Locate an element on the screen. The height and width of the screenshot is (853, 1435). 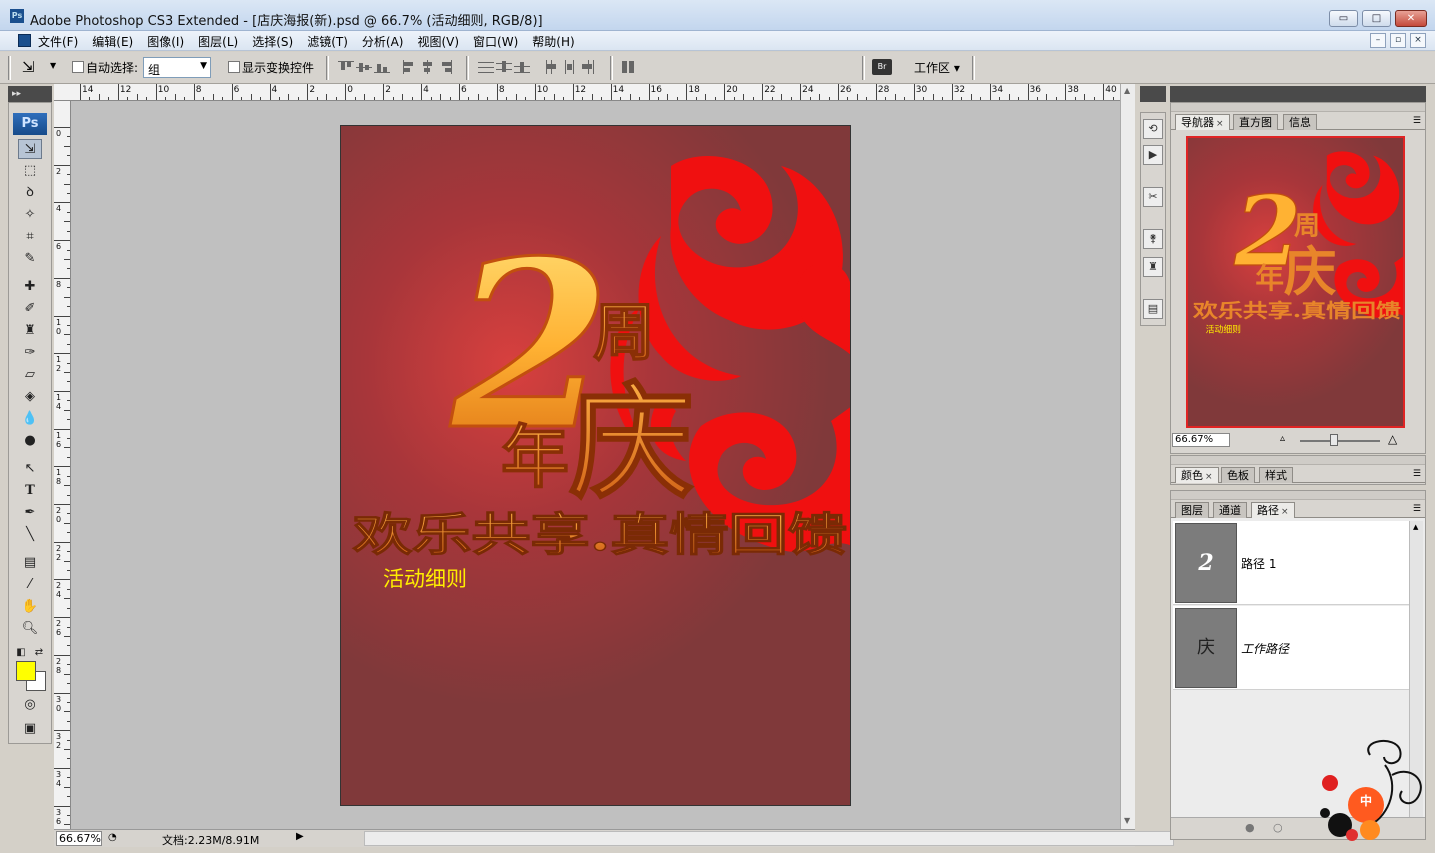
tab-paths: 路径 × is located at coordinates (1273, 510).